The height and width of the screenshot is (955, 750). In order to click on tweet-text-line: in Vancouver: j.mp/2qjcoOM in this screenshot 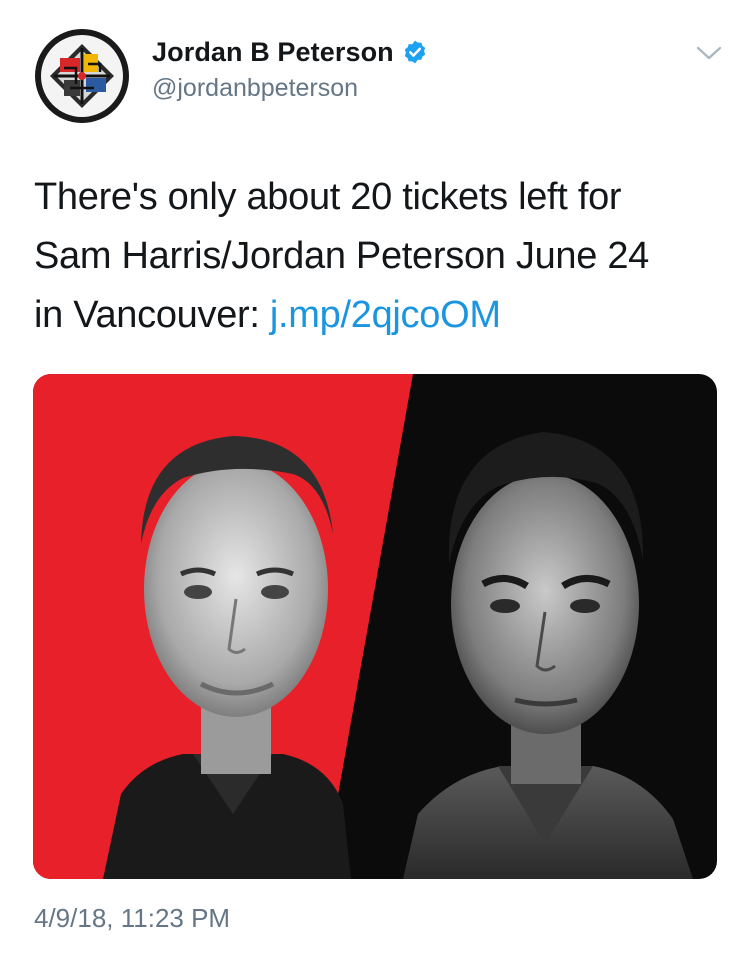, I will do `click(379, 315)`.